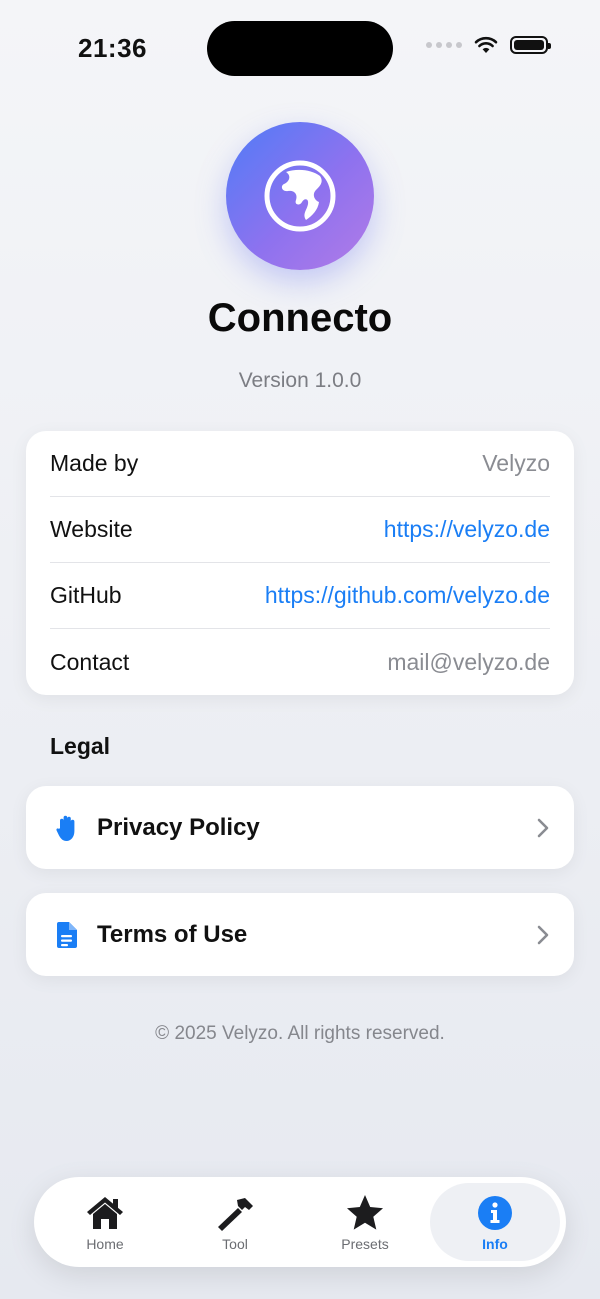  Describe the element at coordinates (178, 827) in the screenshot. I see `privacy-policy-label: Privacy Policy` at that location.